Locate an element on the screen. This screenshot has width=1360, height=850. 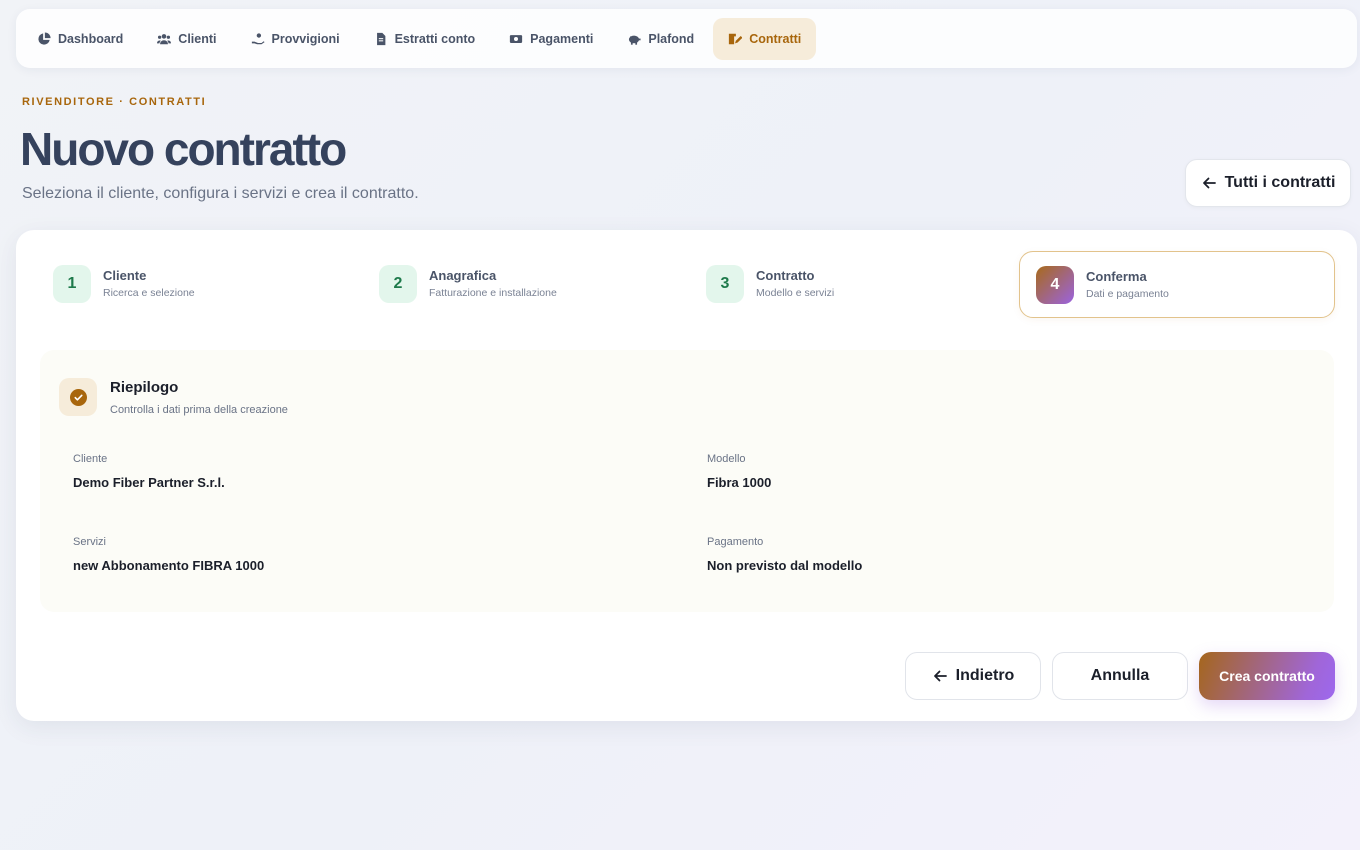
field-label: Cliente is located at coordinates (90, 459).